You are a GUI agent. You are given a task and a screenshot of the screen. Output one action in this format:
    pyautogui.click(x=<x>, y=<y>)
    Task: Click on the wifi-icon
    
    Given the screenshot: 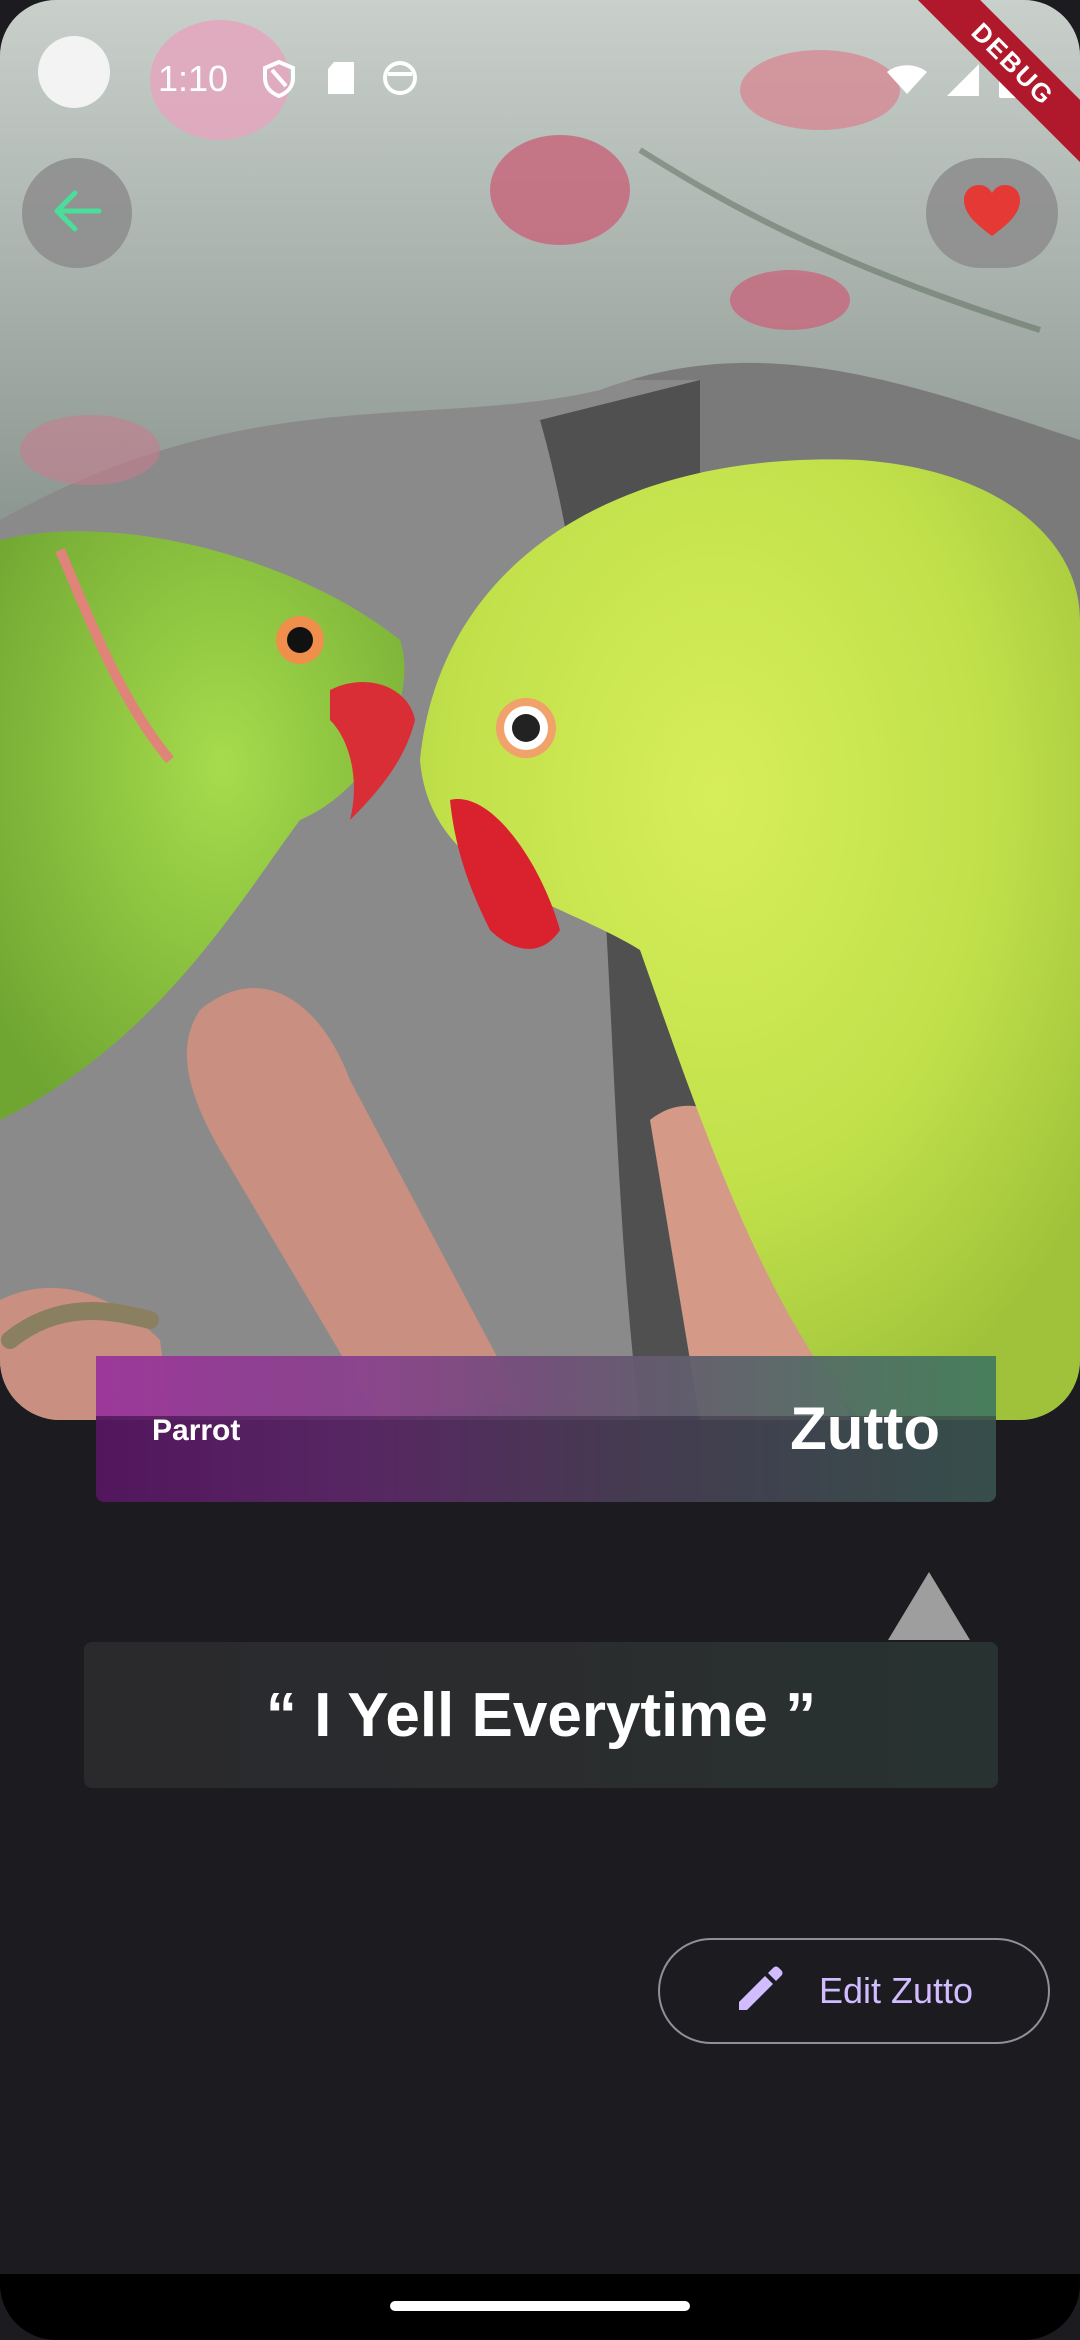 What is the action you would take?
    pyautogui.click(x=907, y=82)
    